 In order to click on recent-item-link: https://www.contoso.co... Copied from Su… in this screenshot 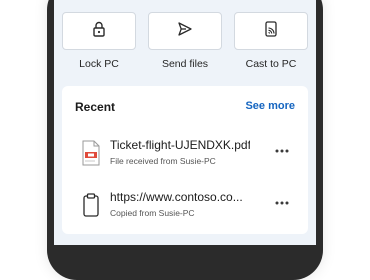, I will do `click(185, 206)`.